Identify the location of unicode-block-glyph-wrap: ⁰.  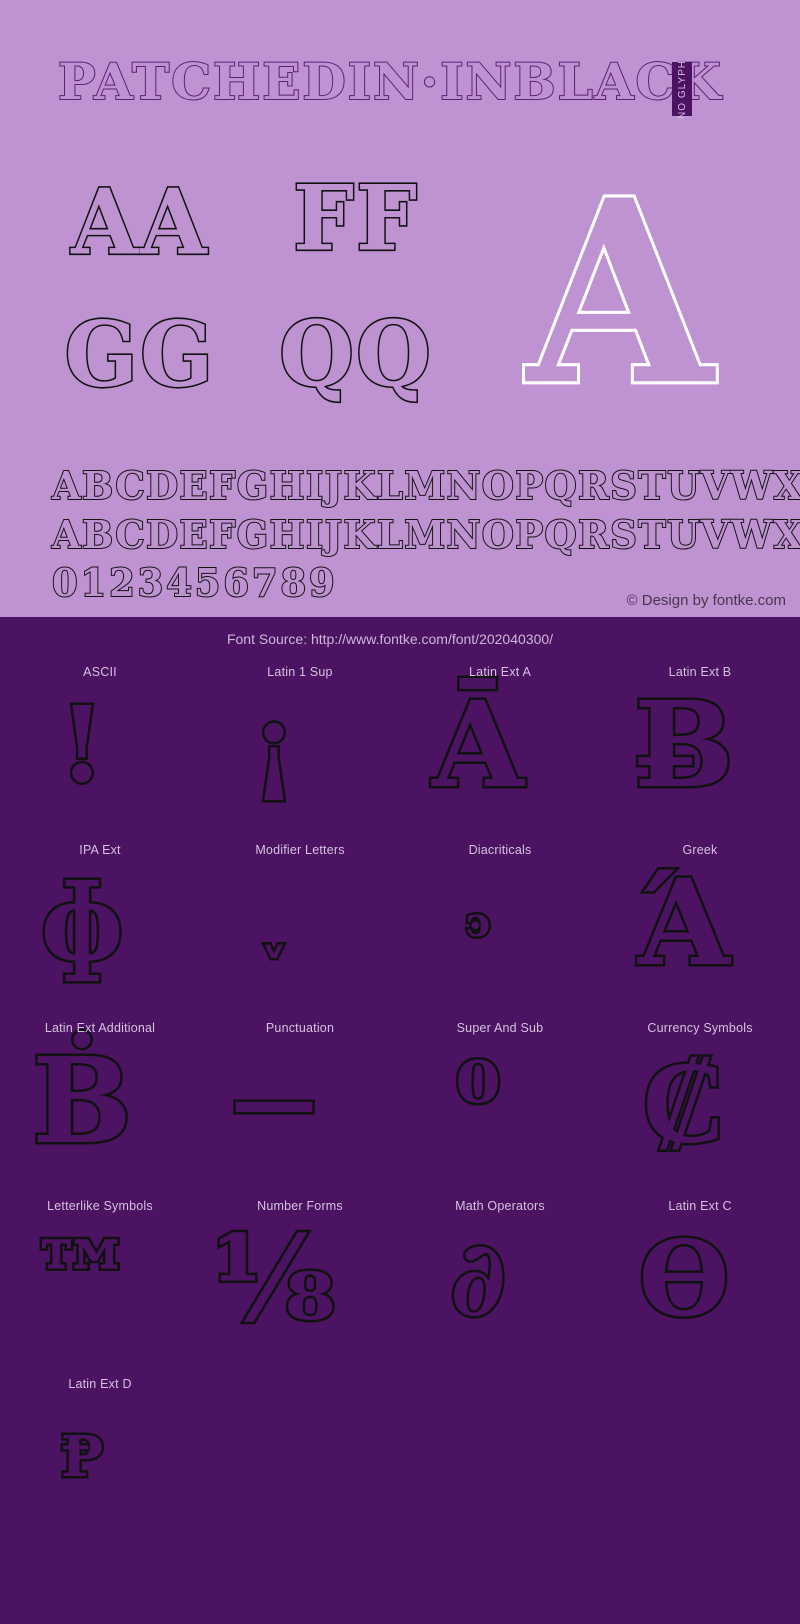
(478, 1101).